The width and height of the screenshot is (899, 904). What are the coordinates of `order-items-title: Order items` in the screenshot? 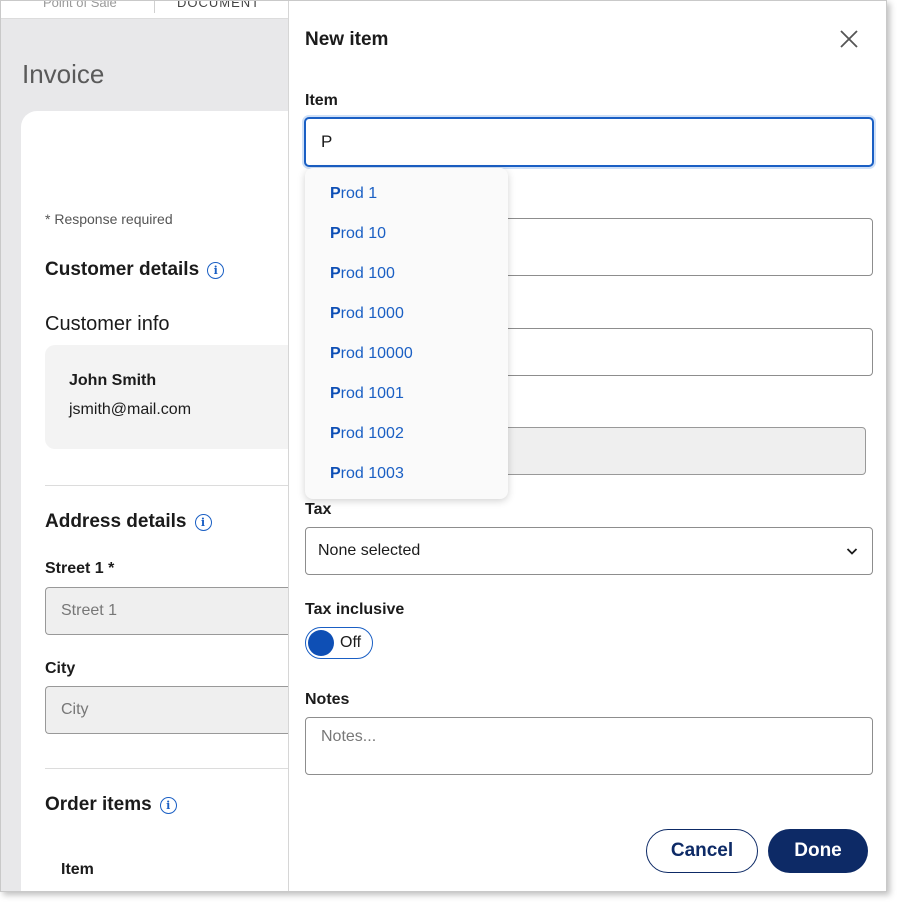 It's located at (98, 804).